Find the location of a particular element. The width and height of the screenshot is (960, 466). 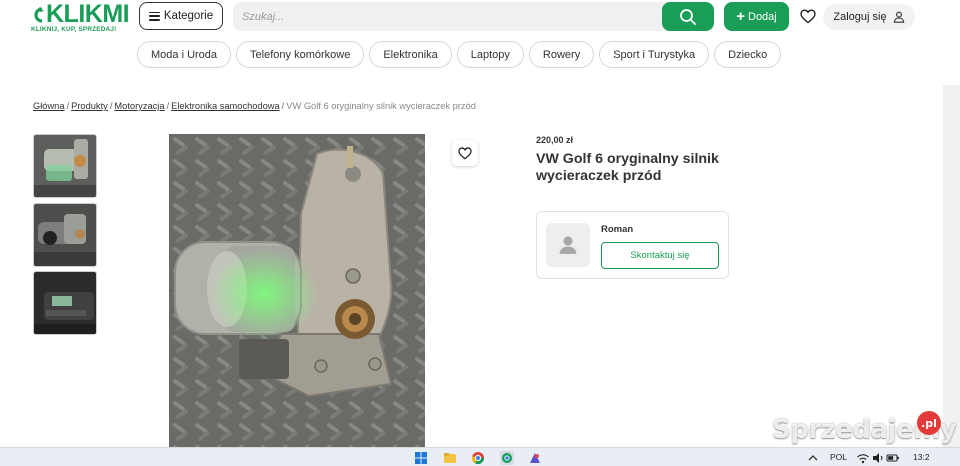

os-taskbar: POL 13:2 is located at coordinates (480, 456).